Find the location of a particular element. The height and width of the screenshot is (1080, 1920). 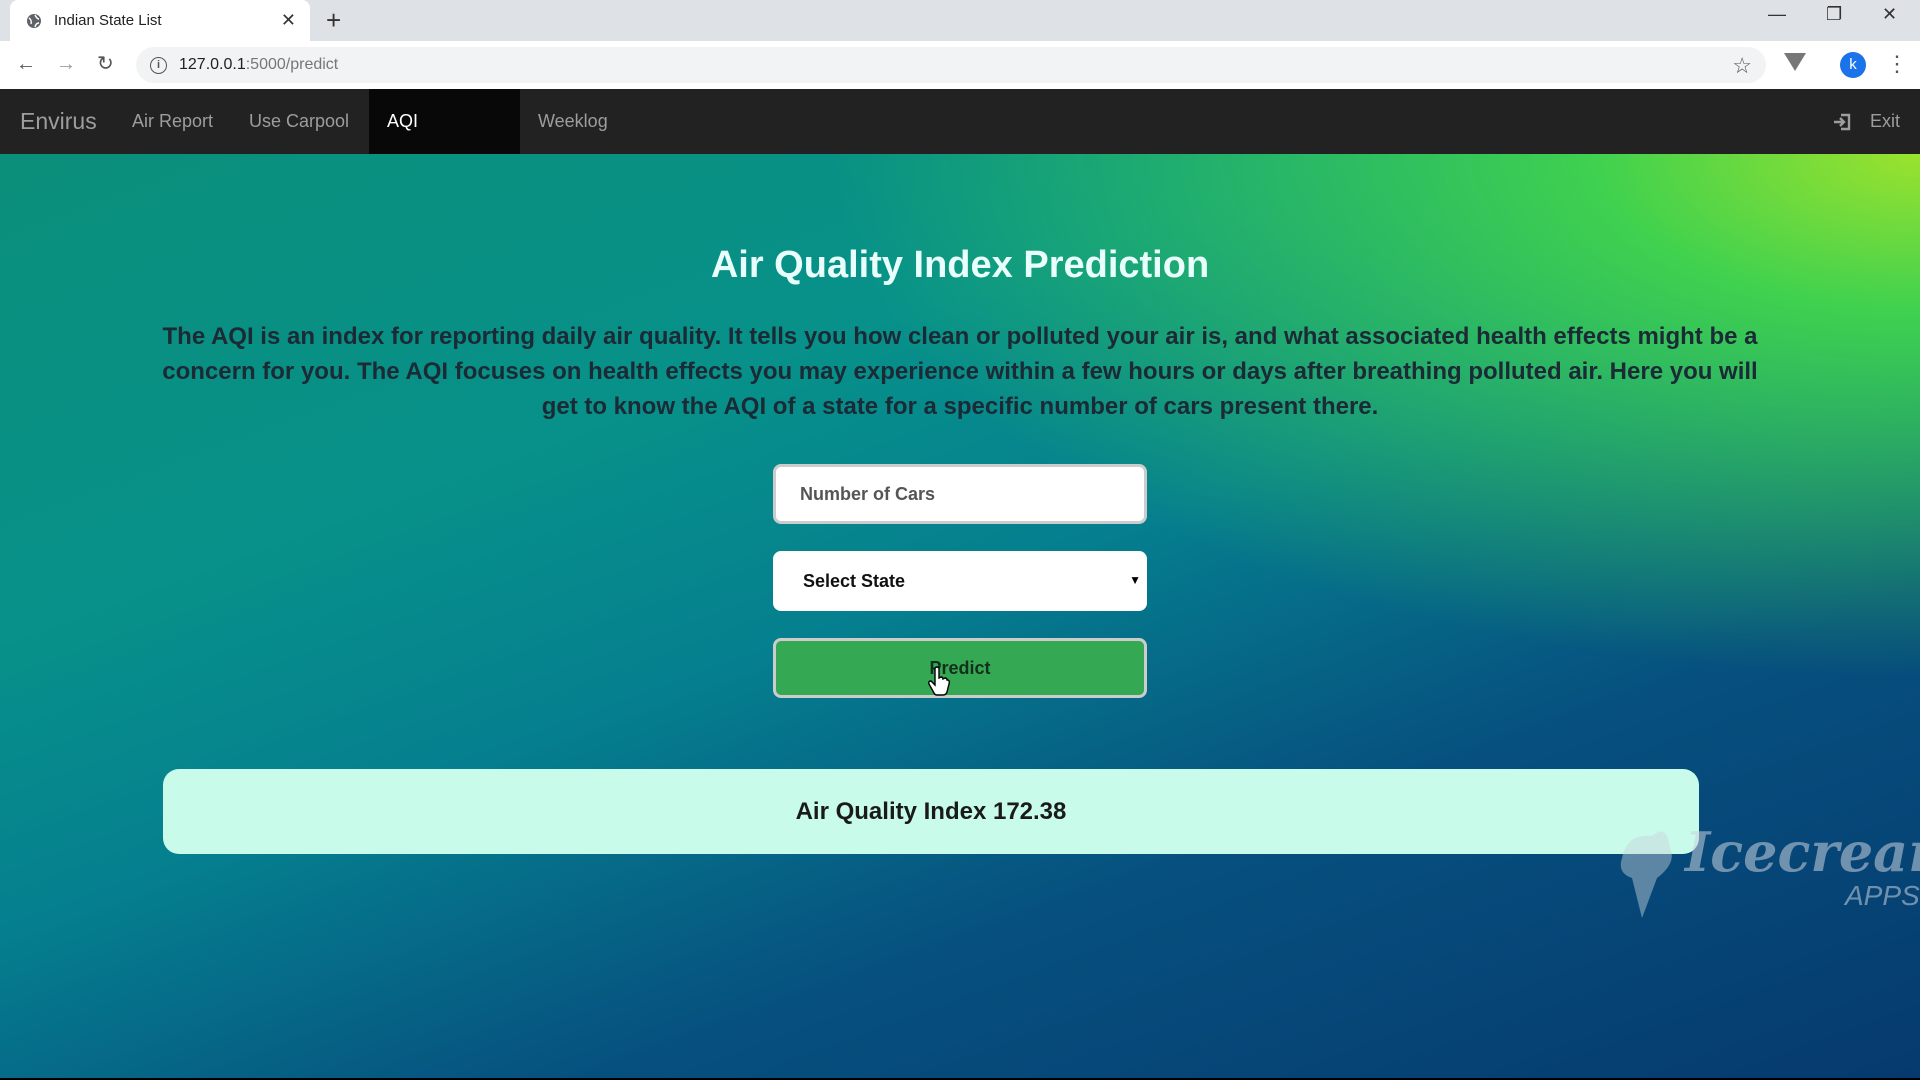

exit-label: Exit is located at coordinates (1884, 121).